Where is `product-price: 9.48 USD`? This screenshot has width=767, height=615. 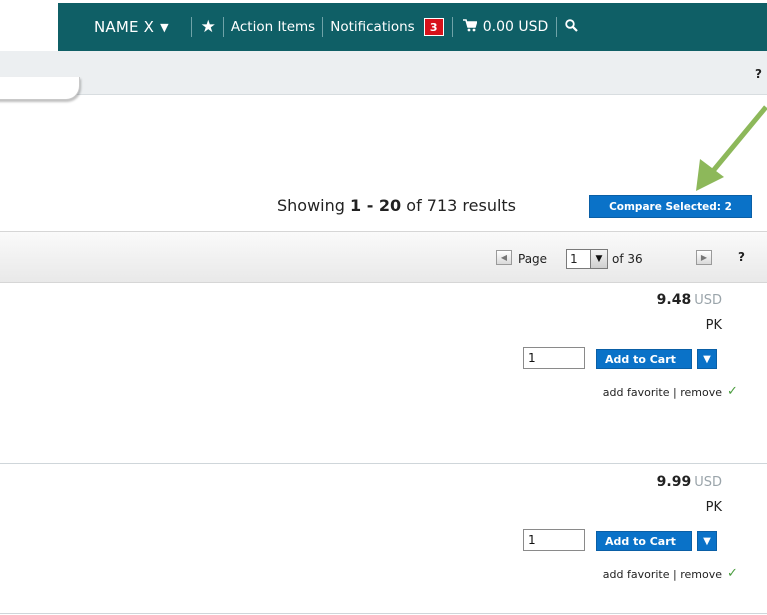 product-price: 9.48 USD is located at coordinates (689, 300).